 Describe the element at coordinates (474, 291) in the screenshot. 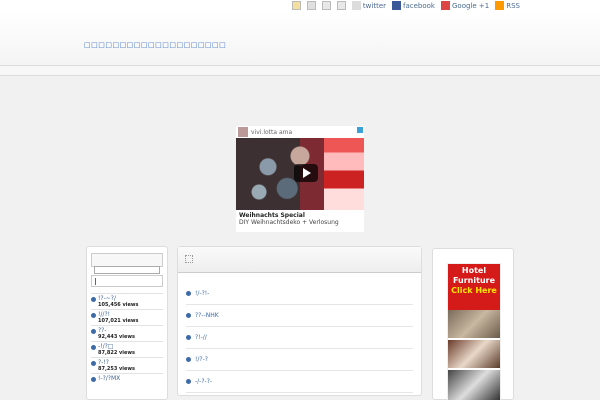

I see `ad-cta: Click Here` at that location.